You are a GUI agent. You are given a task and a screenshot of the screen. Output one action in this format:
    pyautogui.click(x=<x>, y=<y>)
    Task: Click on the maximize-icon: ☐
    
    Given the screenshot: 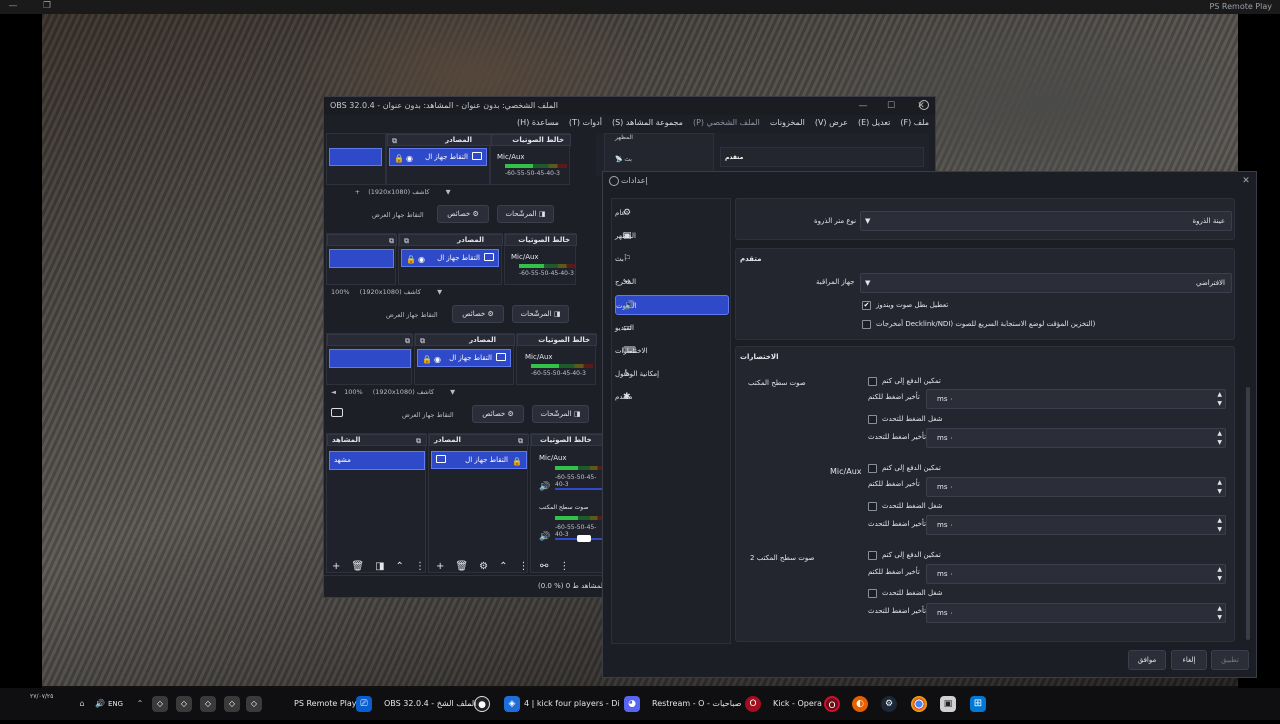 What is the action you would take?
    pyautogui.click(x=891, y=106)
    